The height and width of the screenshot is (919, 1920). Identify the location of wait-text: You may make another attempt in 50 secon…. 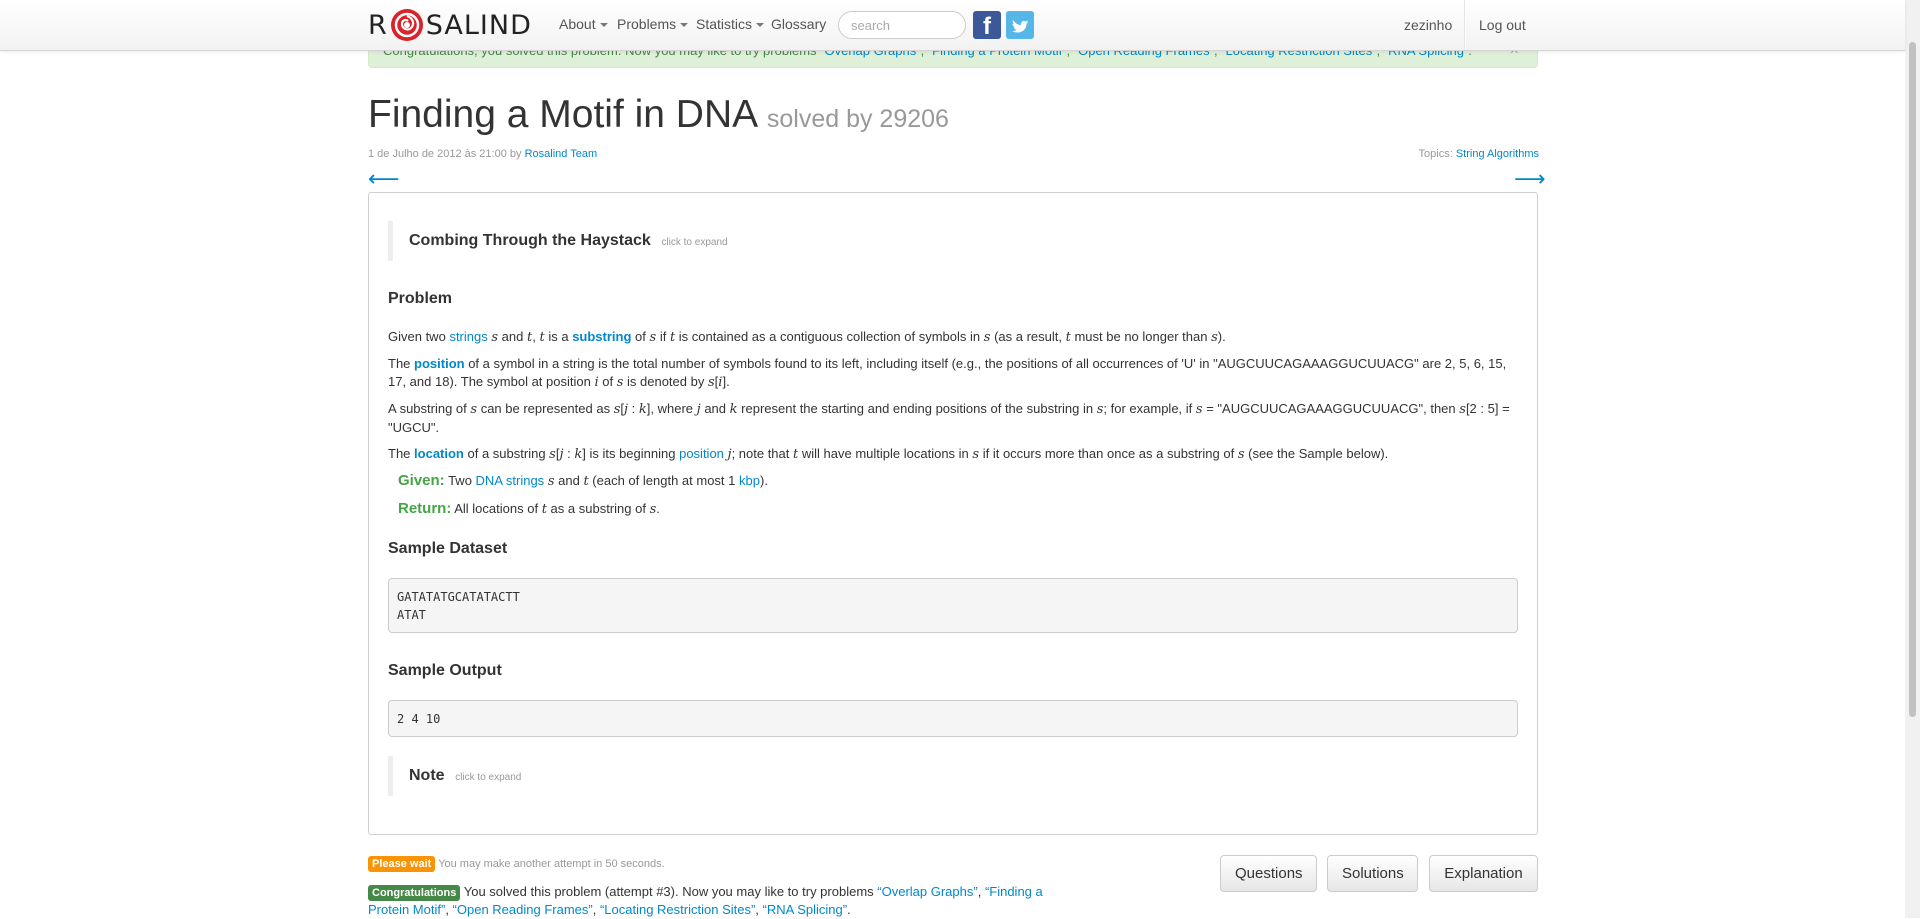
(551, 864).